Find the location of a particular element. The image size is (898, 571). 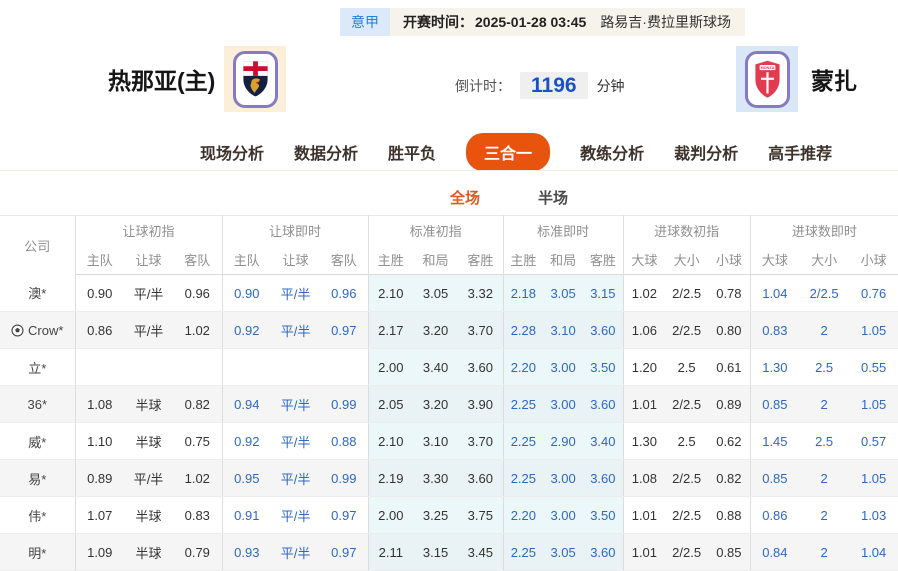

odds-cell-goals-live: 2.5 is located at coordinates (824, 441).